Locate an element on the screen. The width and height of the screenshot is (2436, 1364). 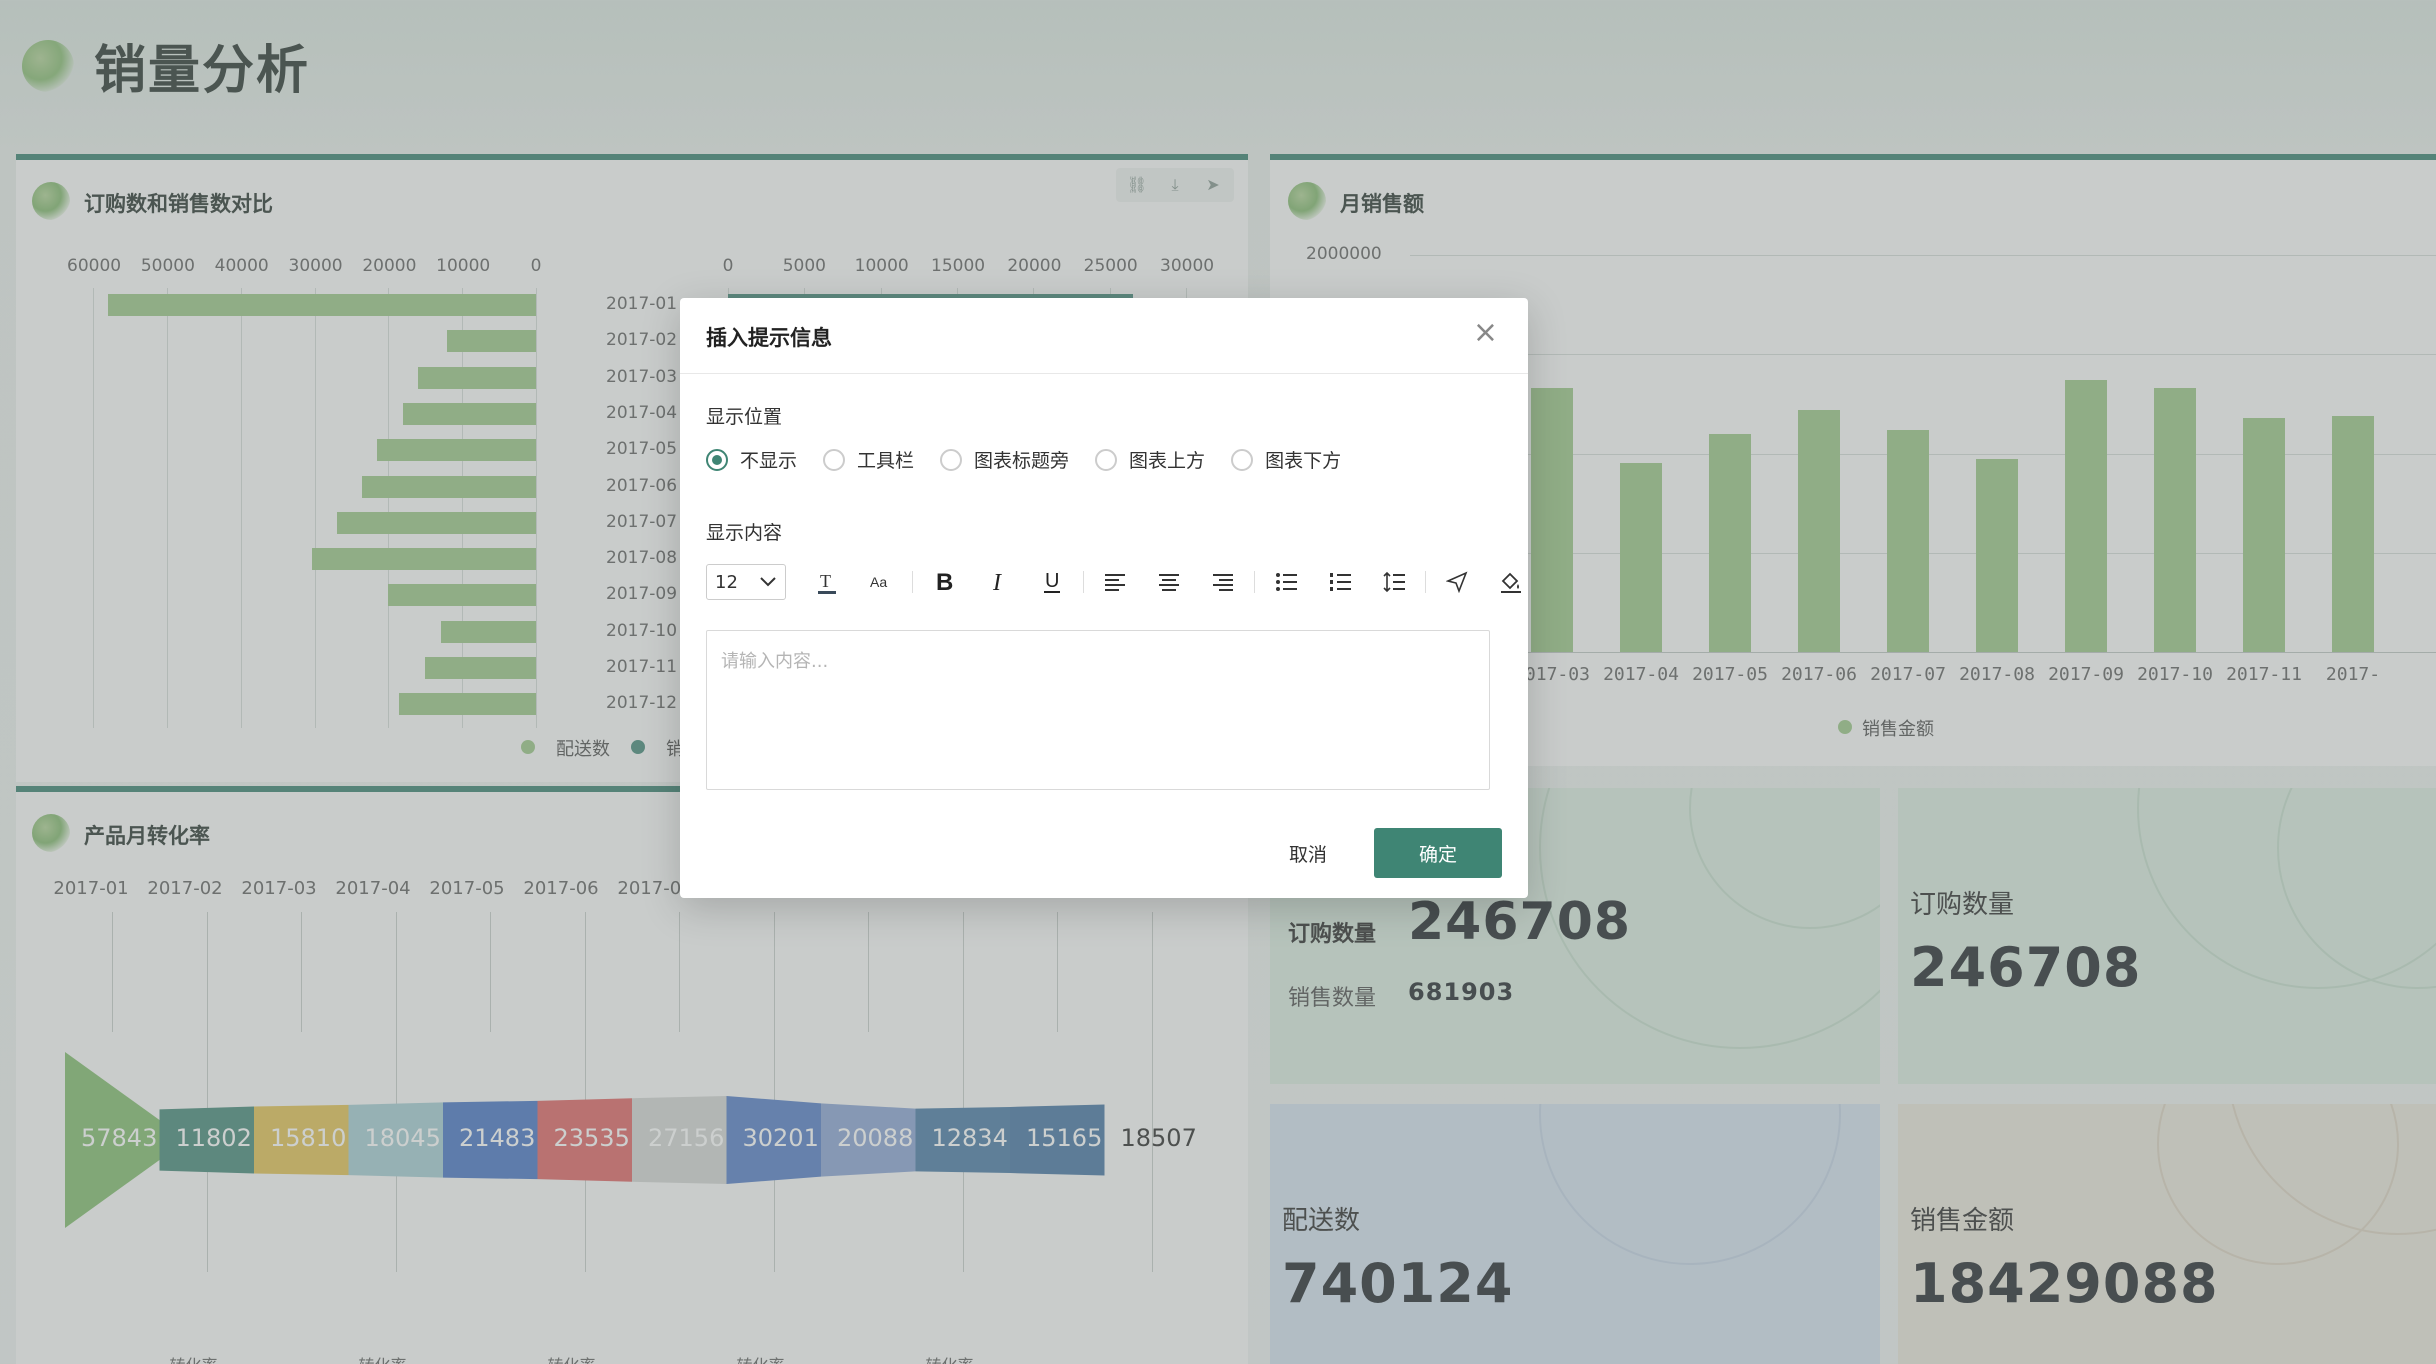
radio-no-display: 不显示 is located at coordinates (751, 459).